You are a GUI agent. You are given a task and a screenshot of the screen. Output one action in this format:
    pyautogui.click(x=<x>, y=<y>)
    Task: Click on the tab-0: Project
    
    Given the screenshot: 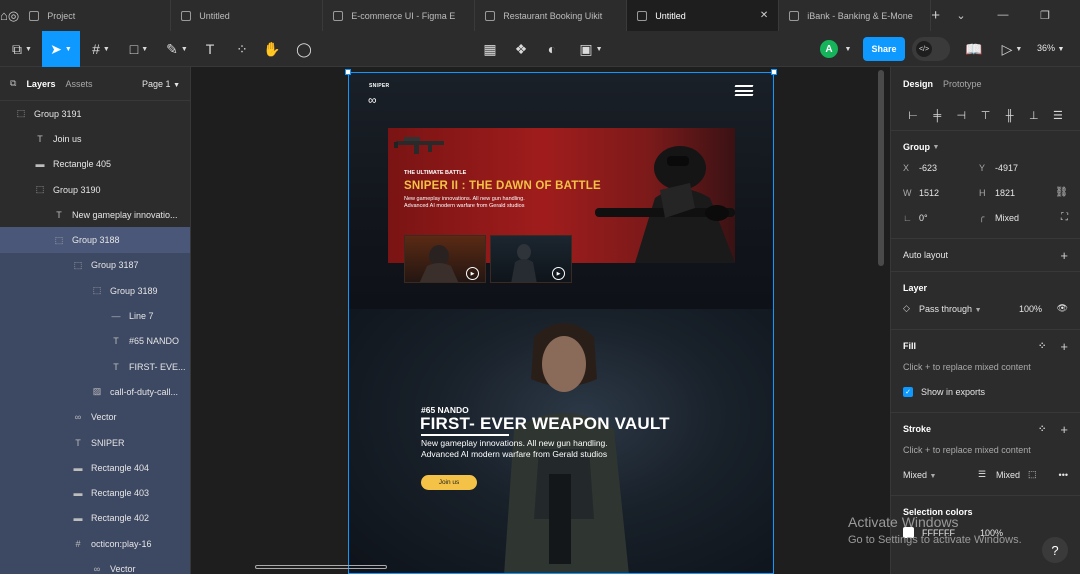 What is the action you would take?
    pyautogui.click(x=95, y=15)
    